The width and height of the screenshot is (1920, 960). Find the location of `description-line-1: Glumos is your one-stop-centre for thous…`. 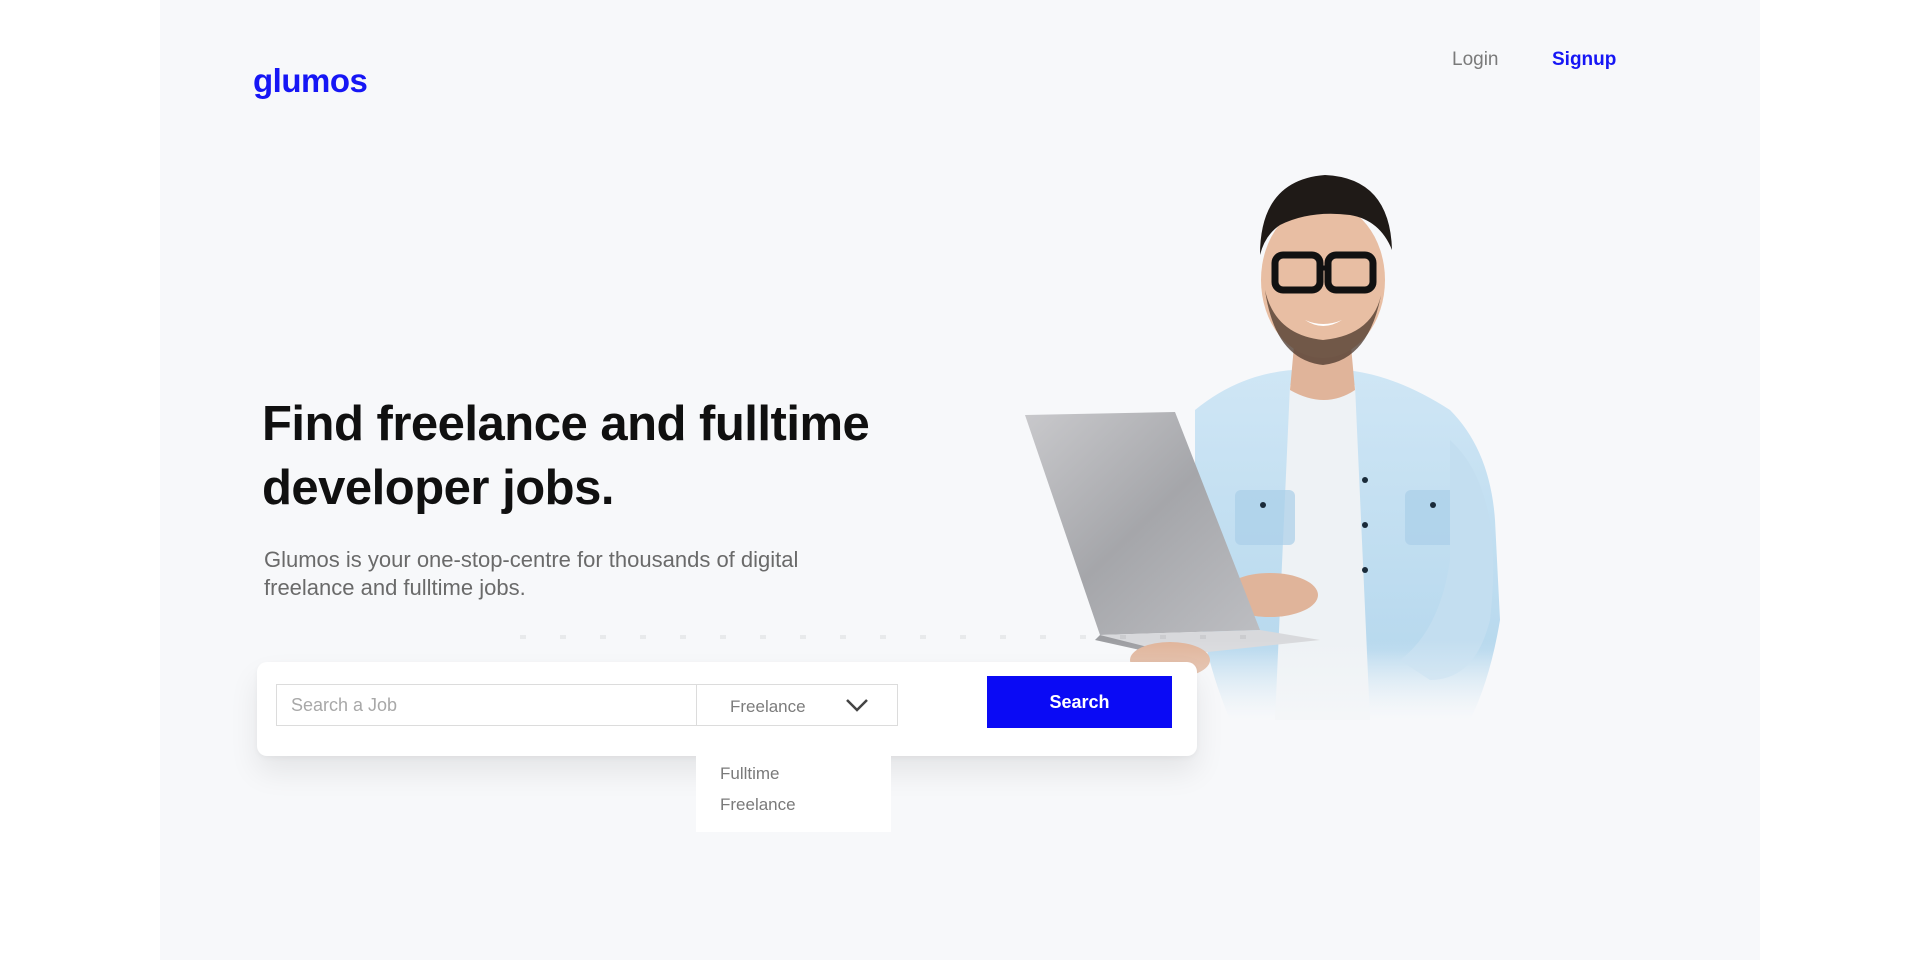

description-line-1: Glumos is your one-stop-centre for thous… is located at coordinates (531, 559).